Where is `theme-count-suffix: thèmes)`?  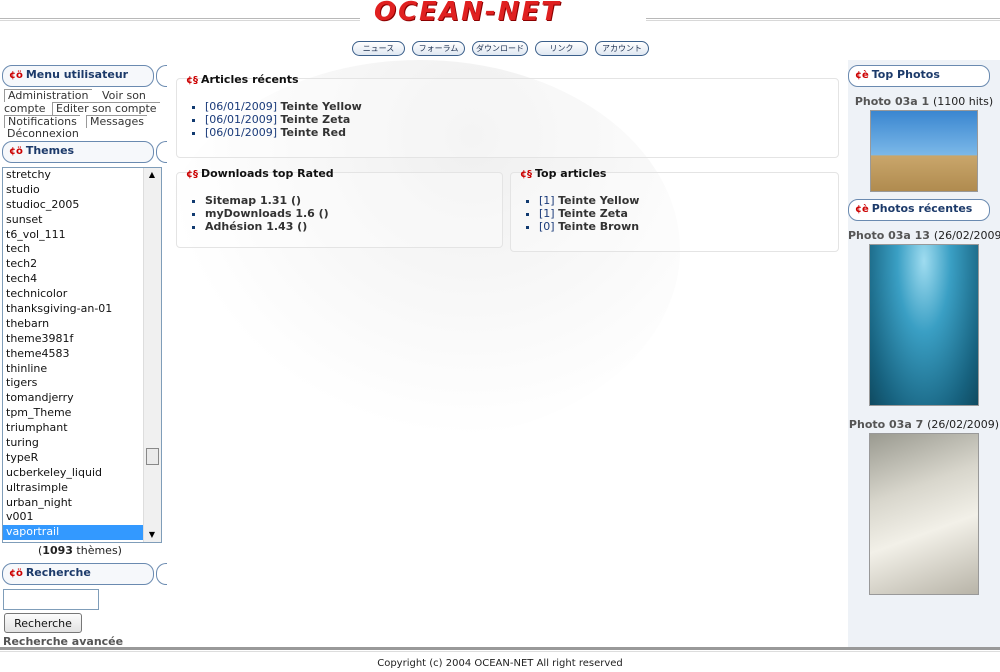 theme-count-suffix: thèmes) is located at coordinates (97, 550).